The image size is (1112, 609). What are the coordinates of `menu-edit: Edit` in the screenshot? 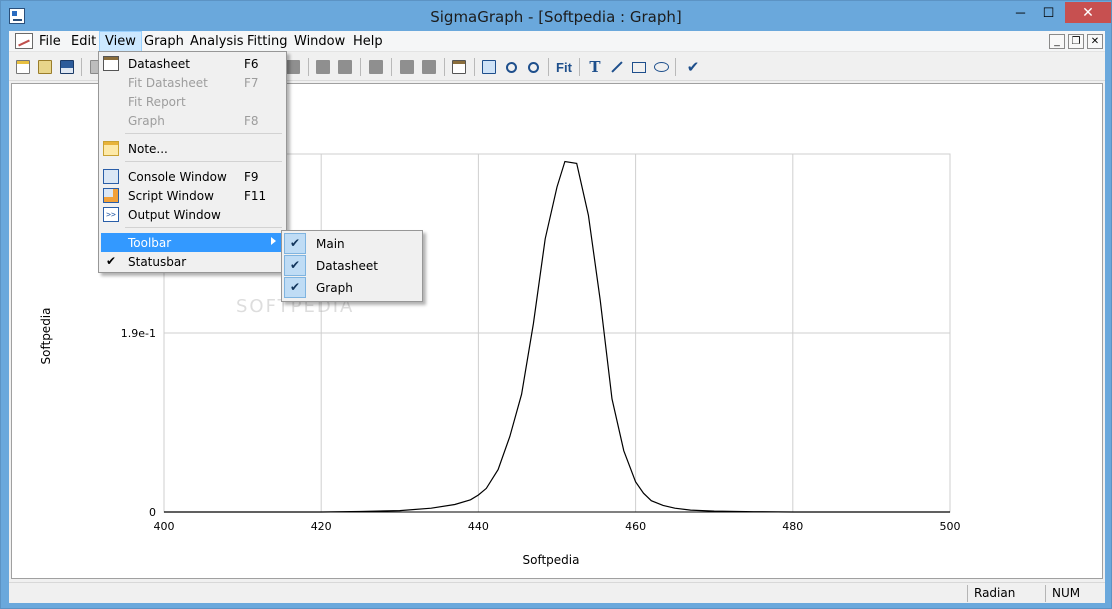 It's located at (83, 41).